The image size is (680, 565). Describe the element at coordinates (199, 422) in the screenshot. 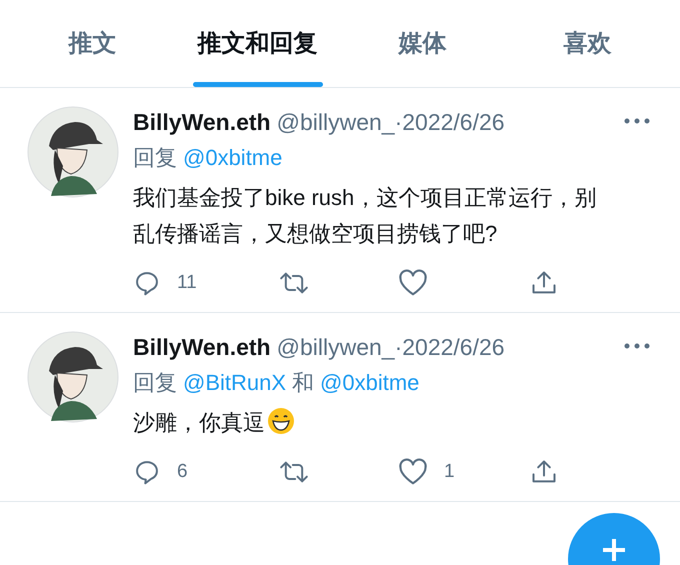

I see `tweet-text: 沙雕，你真逗` at that location.